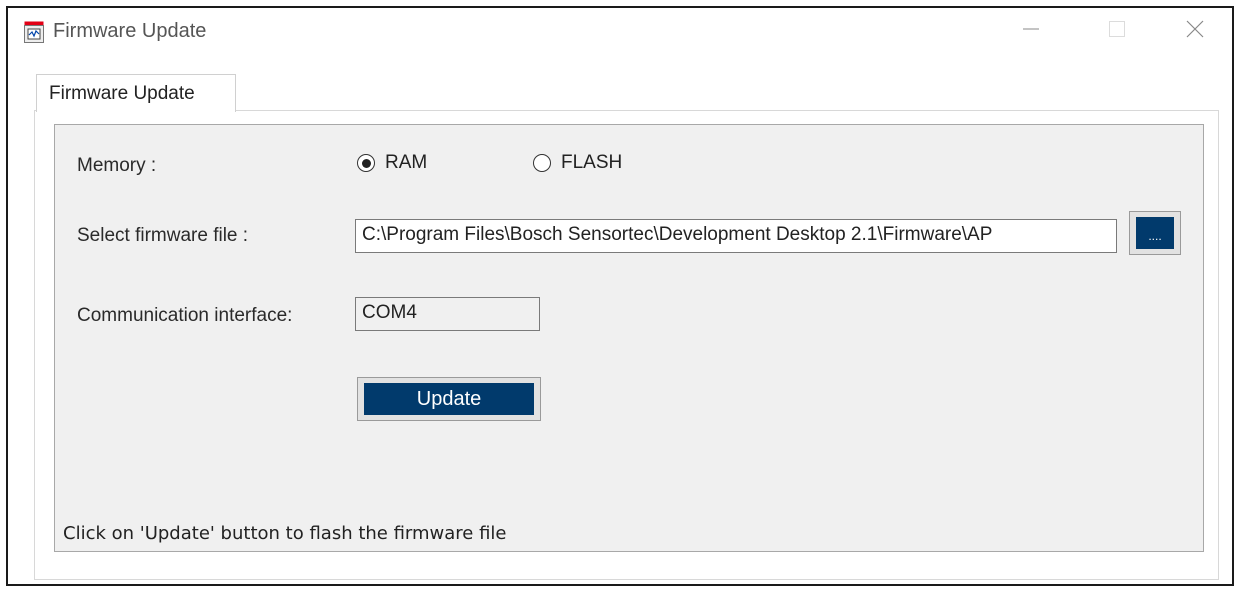 Image resolution: width=1240 pixels, height=589 pixels. I want to click on tab-label: Firmware Update, so click(122, 93).